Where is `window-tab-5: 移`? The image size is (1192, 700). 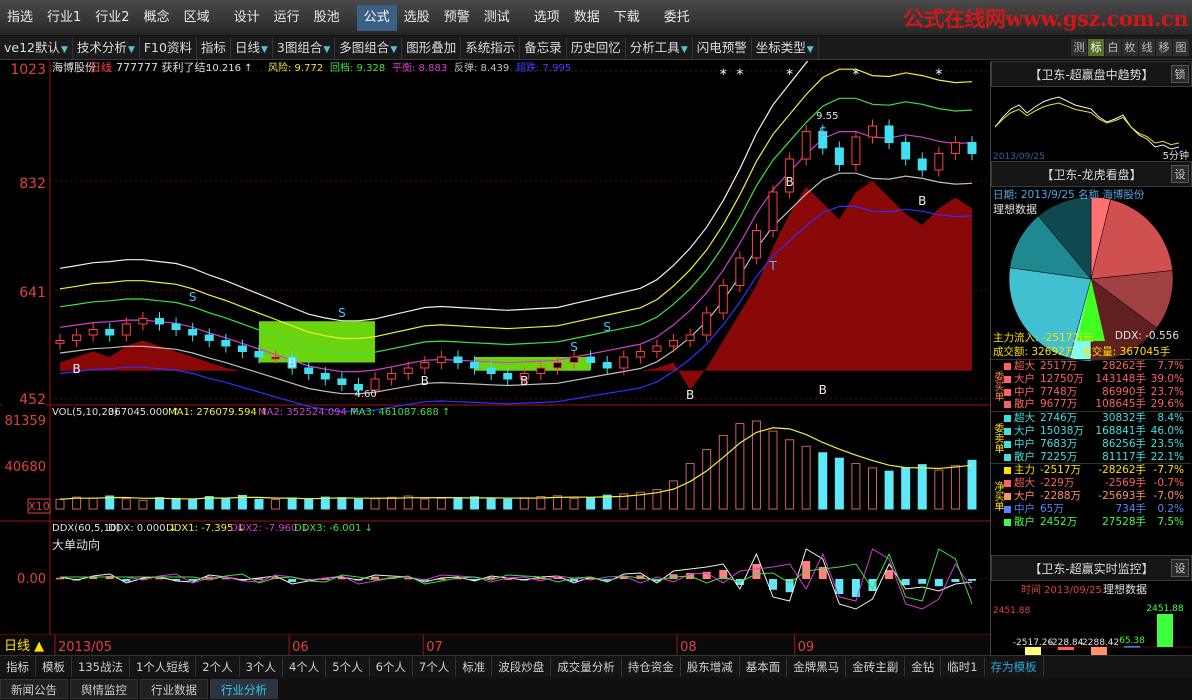
window-tab-5: 移 is located at coordinates (1164, 47).